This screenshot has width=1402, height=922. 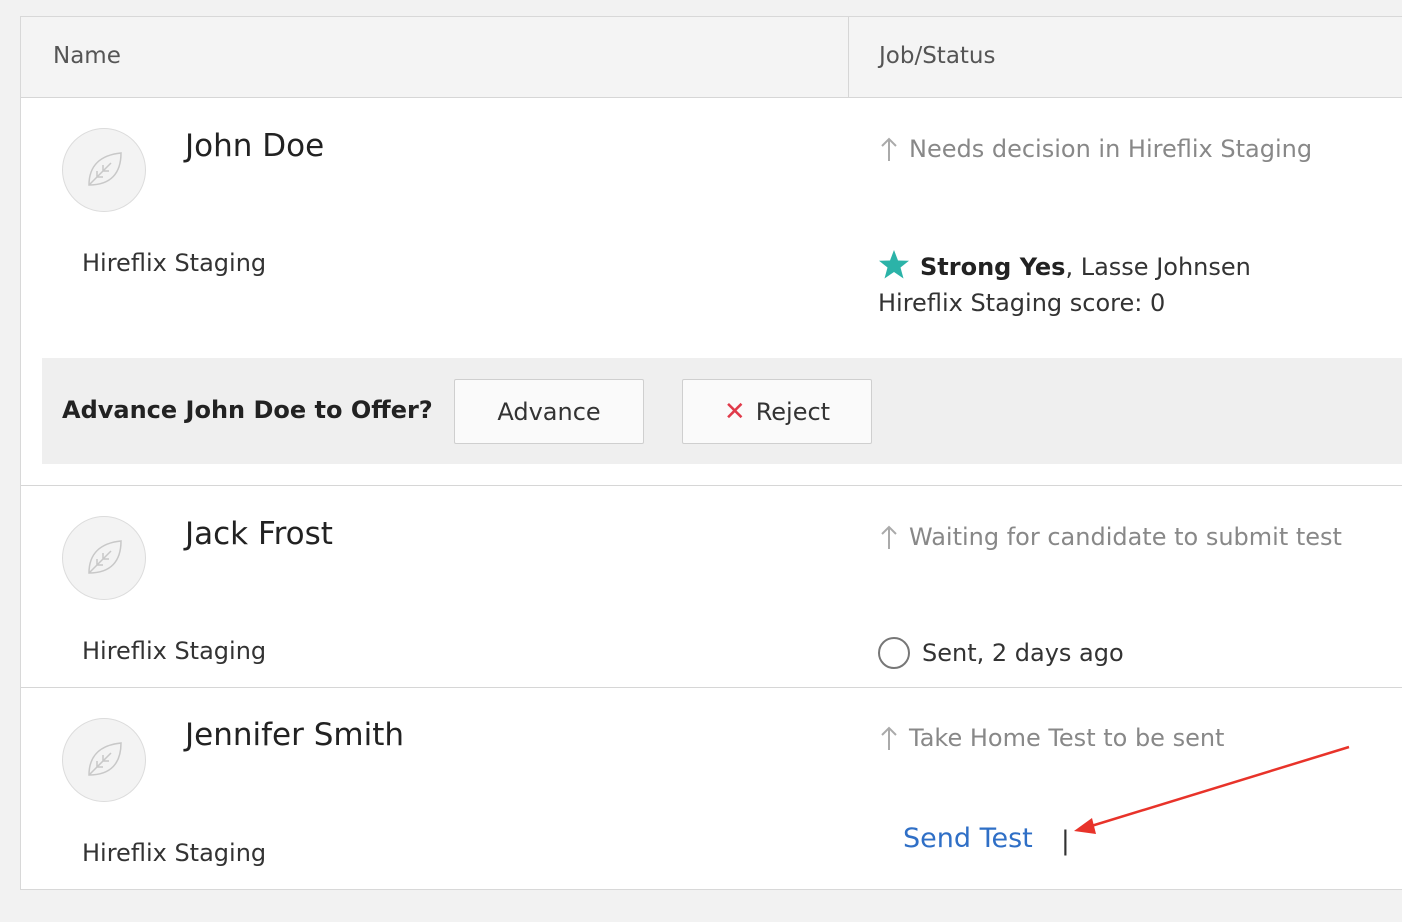 I want to click on job-status-text: Waiting for candidate to submit test, so click(x=1125, y=537).